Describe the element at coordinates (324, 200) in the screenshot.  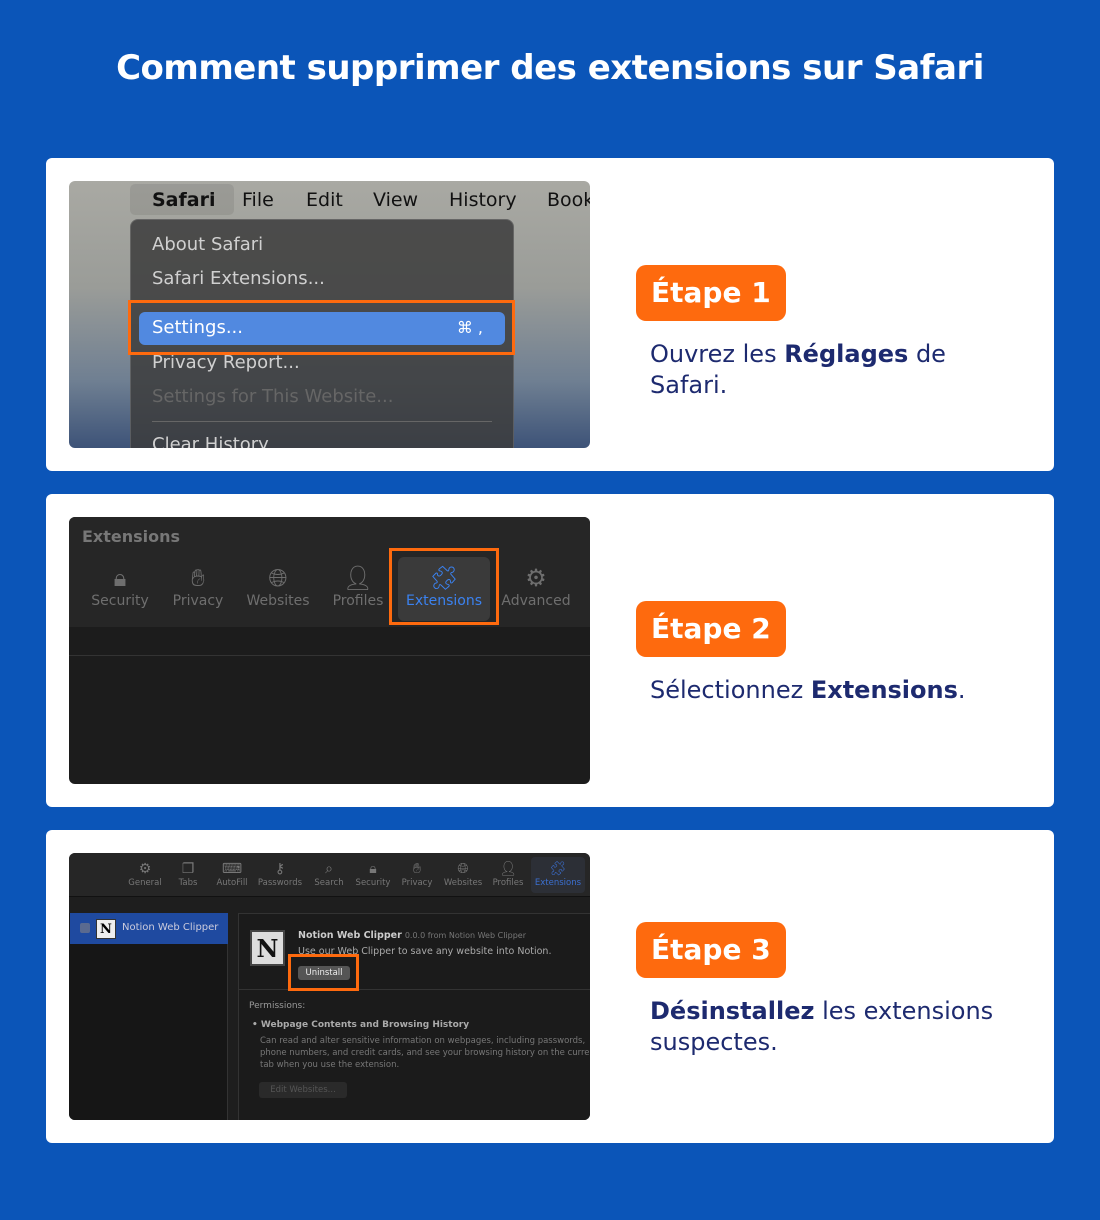
I see `menu-edit: Edit` at that location.